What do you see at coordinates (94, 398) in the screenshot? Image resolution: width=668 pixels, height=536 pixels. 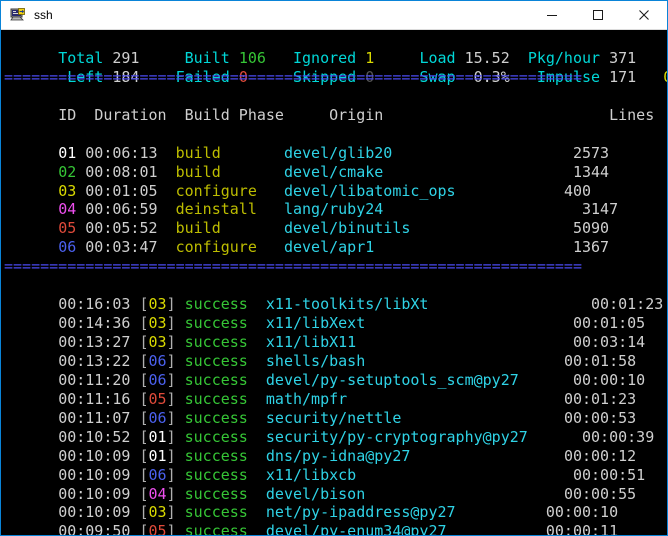 I see `log-time: 00:11:16` at bounding box center [94, 398].